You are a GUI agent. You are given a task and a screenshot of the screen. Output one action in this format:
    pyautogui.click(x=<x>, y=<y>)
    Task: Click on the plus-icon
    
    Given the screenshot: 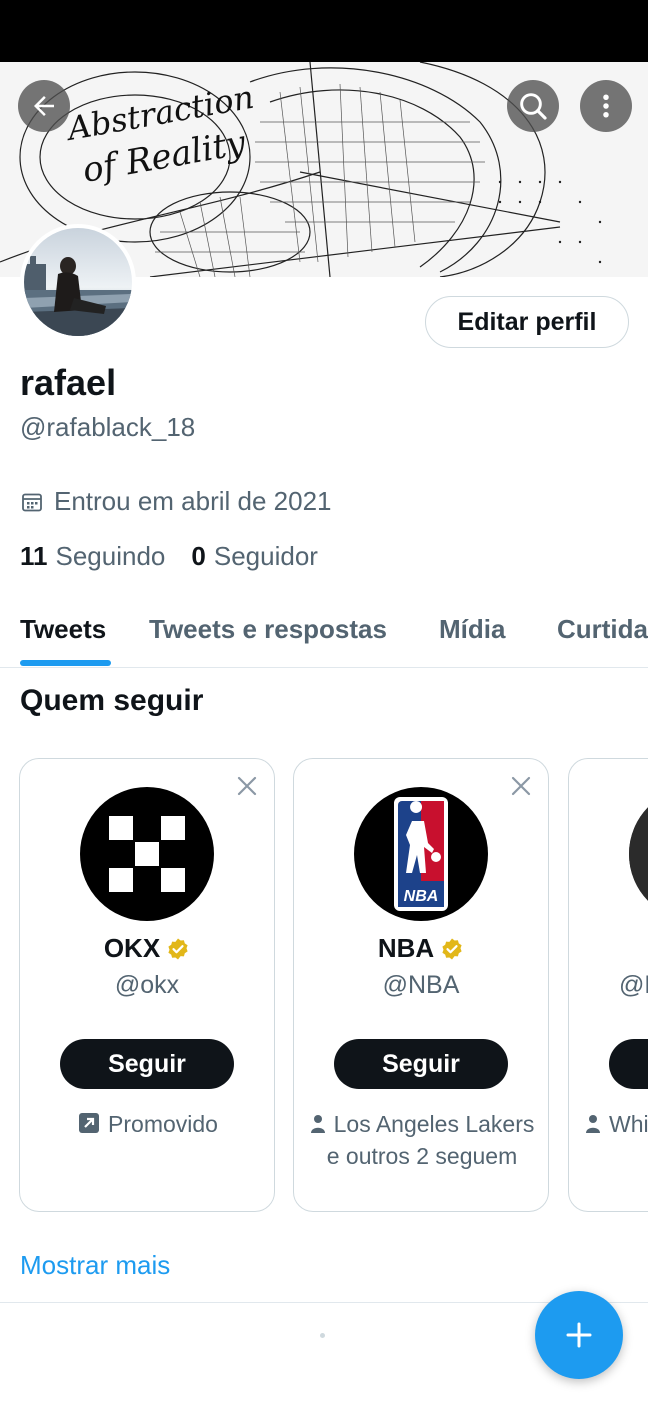 What is the action you would take?
    pyautogui.click(x=579, y=1335)
    